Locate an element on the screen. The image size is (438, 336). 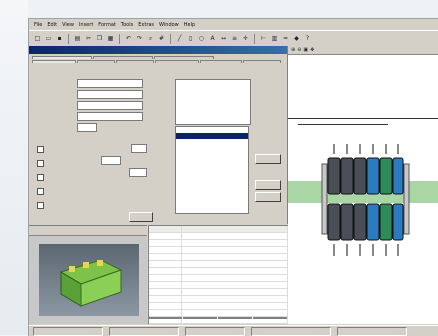
parts-table-panel is located at coordinates (218, 278).